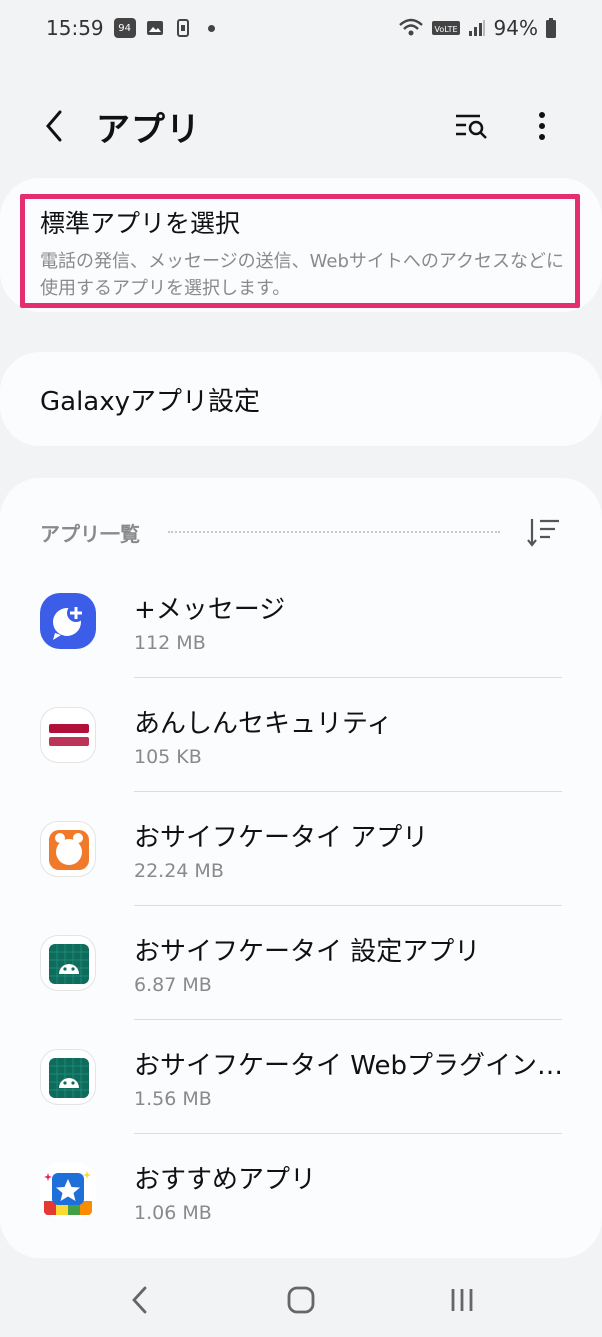 This screenshot has width=602, height=1337. I want to click on anshin-security-icon, so click(68, 735).